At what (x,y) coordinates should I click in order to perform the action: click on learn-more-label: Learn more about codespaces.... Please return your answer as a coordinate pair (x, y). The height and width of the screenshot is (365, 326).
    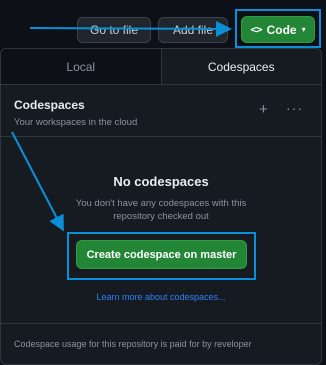
    Looking at the image, I should click on (161, 297).